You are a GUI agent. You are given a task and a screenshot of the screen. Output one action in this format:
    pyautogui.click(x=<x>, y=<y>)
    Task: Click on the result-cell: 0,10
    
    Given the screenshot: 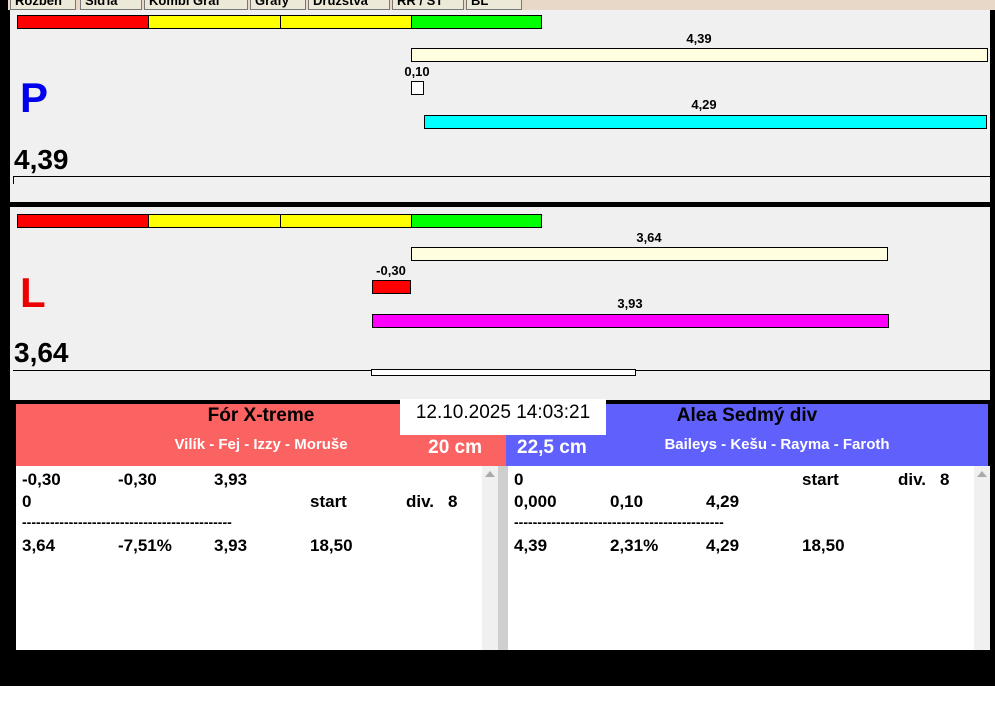 What is the action you would take?
    pyautogui.click(x=627, y=501)
    